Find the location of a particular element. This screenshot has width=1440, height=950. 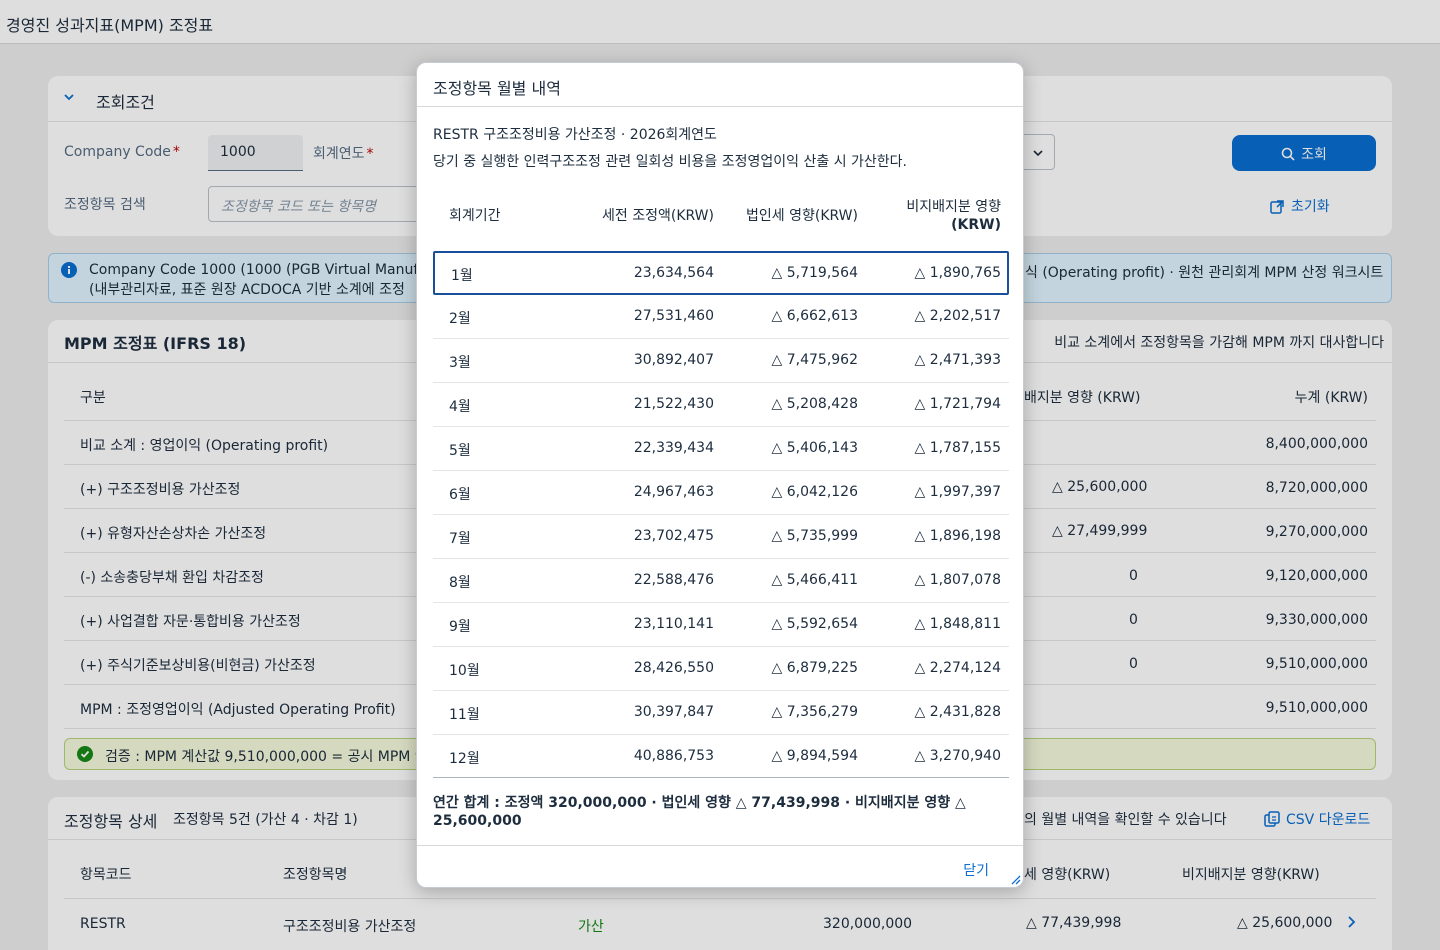

cell-period: 2월 is located at coordinates (460, 319).